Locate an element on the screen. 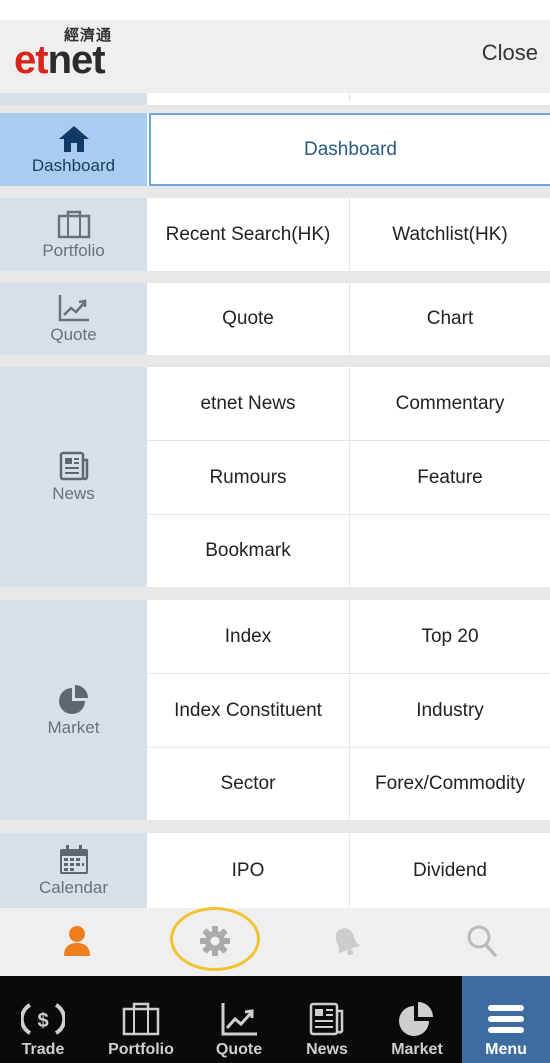  nav-label-trade: Trade is located at coordinates (43, 1049).